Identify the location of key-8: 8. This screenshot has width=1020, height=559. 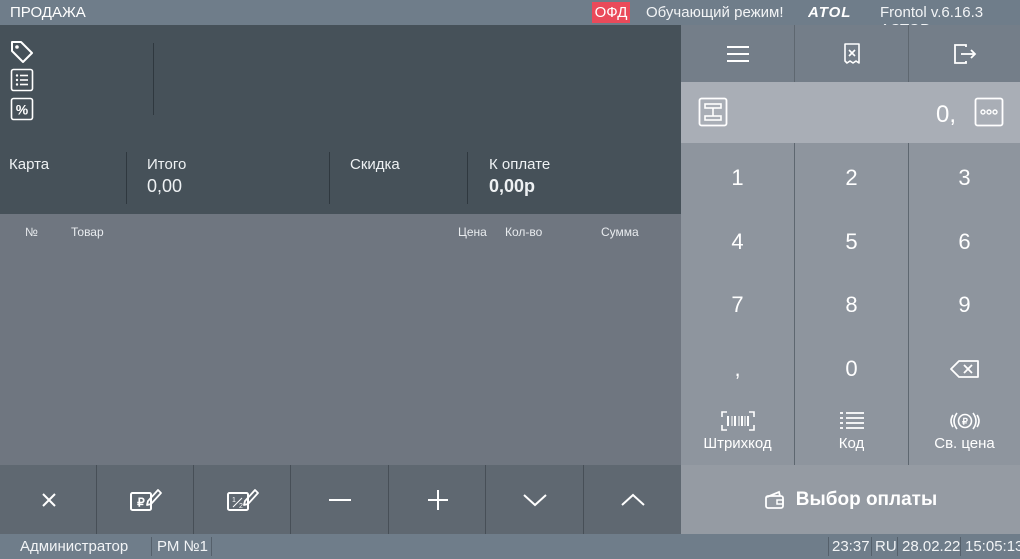
(851, 305).